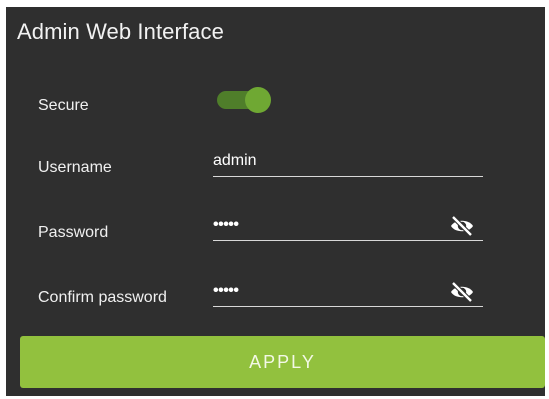 The height and width of the screenshot is (399, 549). I want to click on username-field: admin, so click(348, 162).